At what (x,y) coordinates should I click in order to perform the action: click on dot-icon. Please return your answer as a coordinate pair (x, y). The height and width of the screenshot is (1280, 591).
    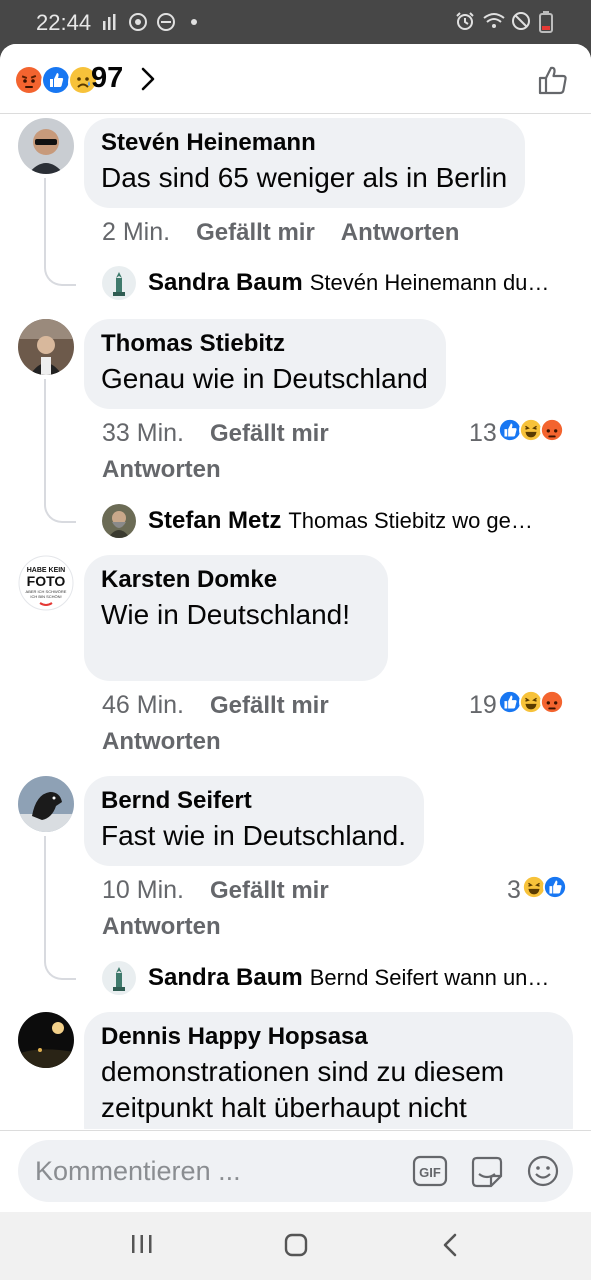
    Looking at the image, I should click on (194, 22).